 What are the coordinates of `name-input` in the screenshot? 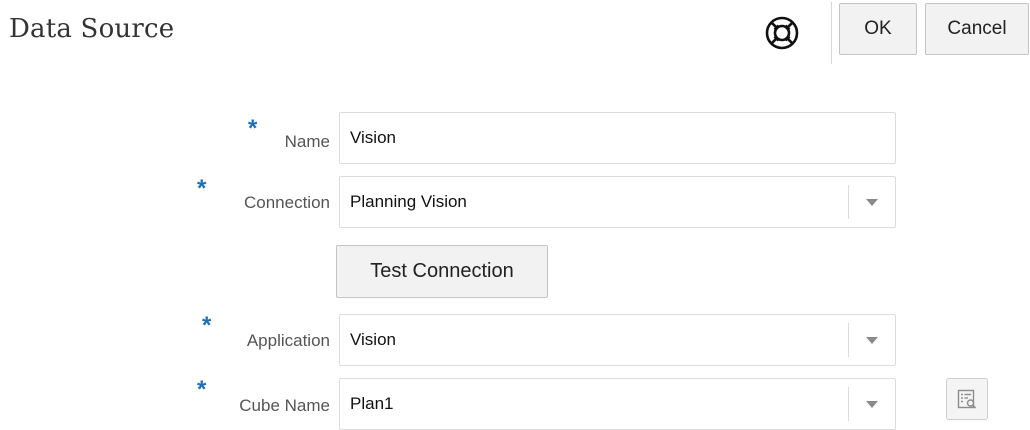 It's located at (617, 138).